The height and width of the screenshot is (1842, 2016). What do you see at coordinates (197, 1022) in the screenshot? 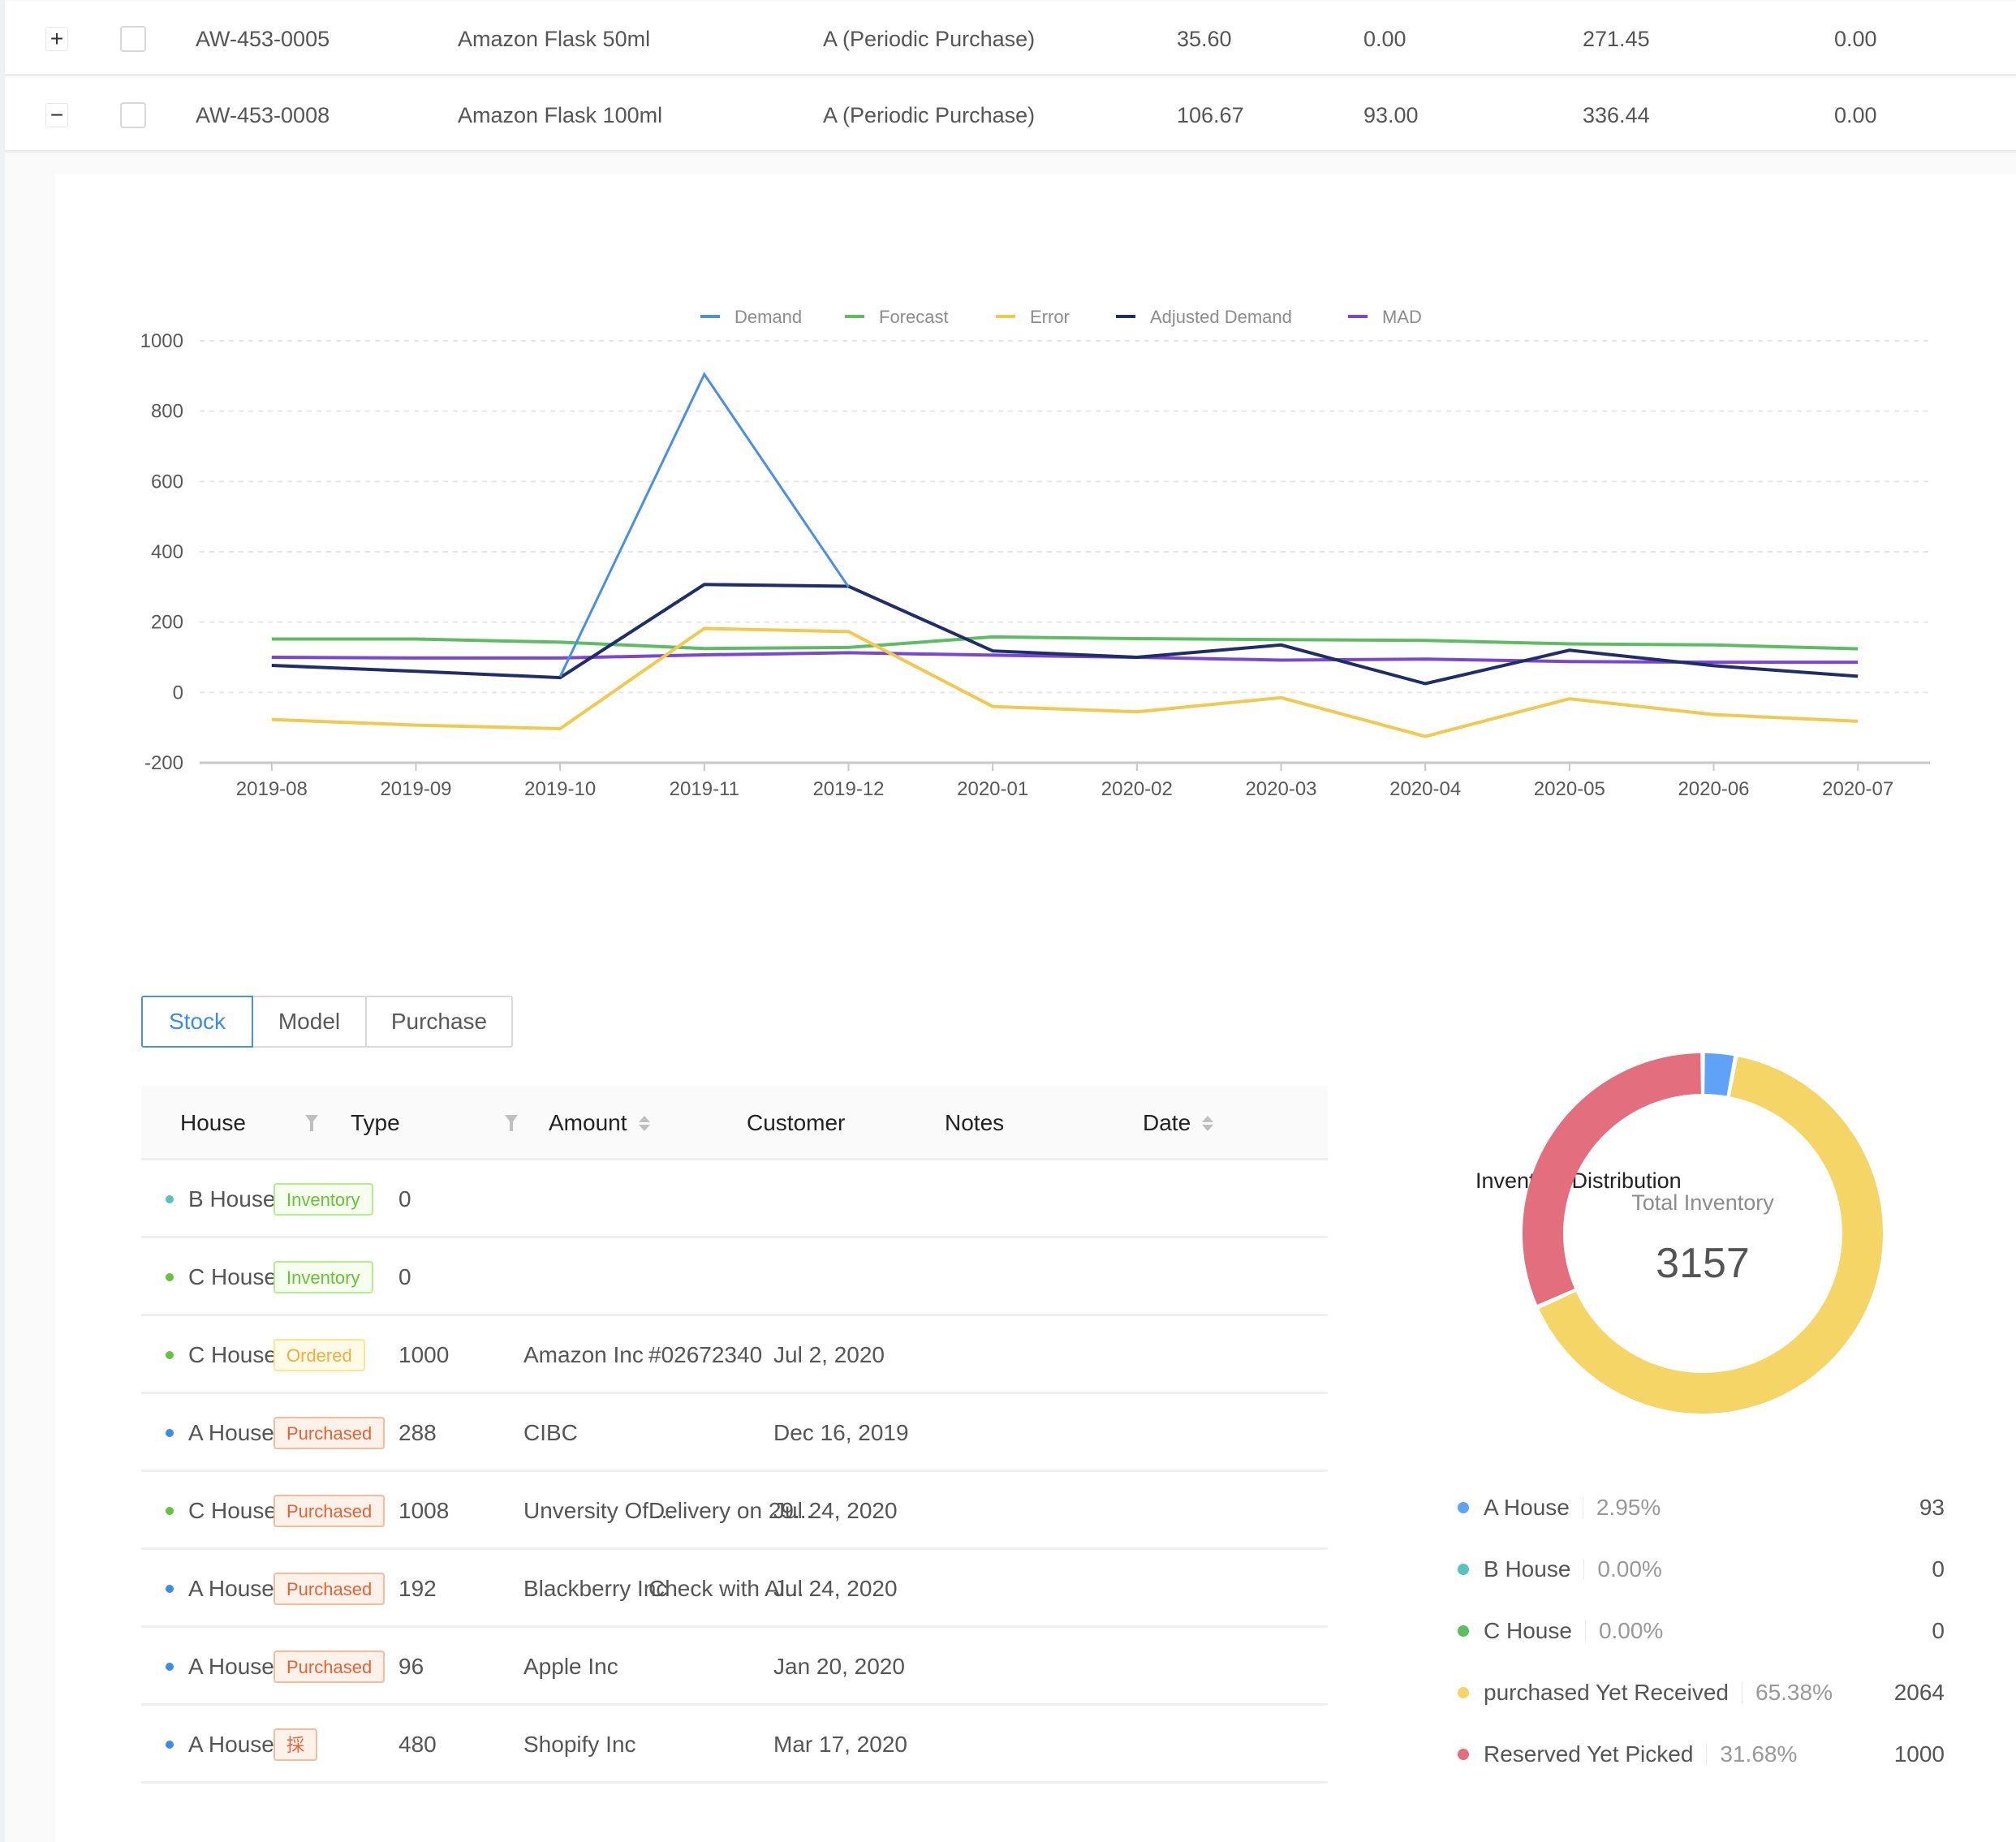
I see `tab-stock: Stock` at bounding box center [197, 1022].